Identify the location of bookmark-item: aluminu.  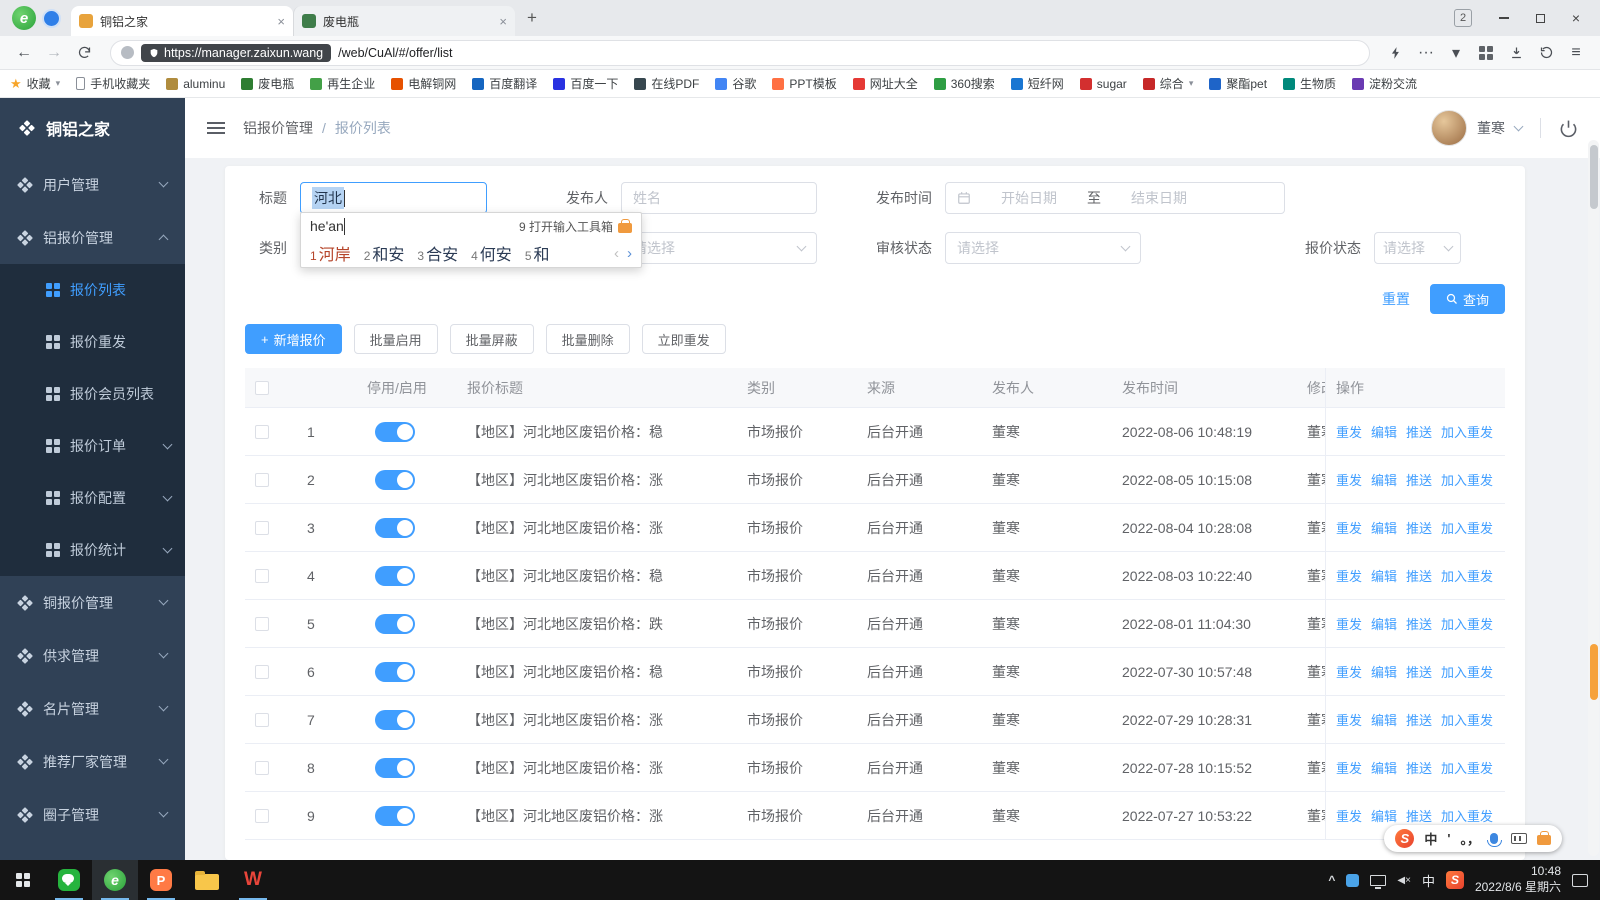
(195, 84).